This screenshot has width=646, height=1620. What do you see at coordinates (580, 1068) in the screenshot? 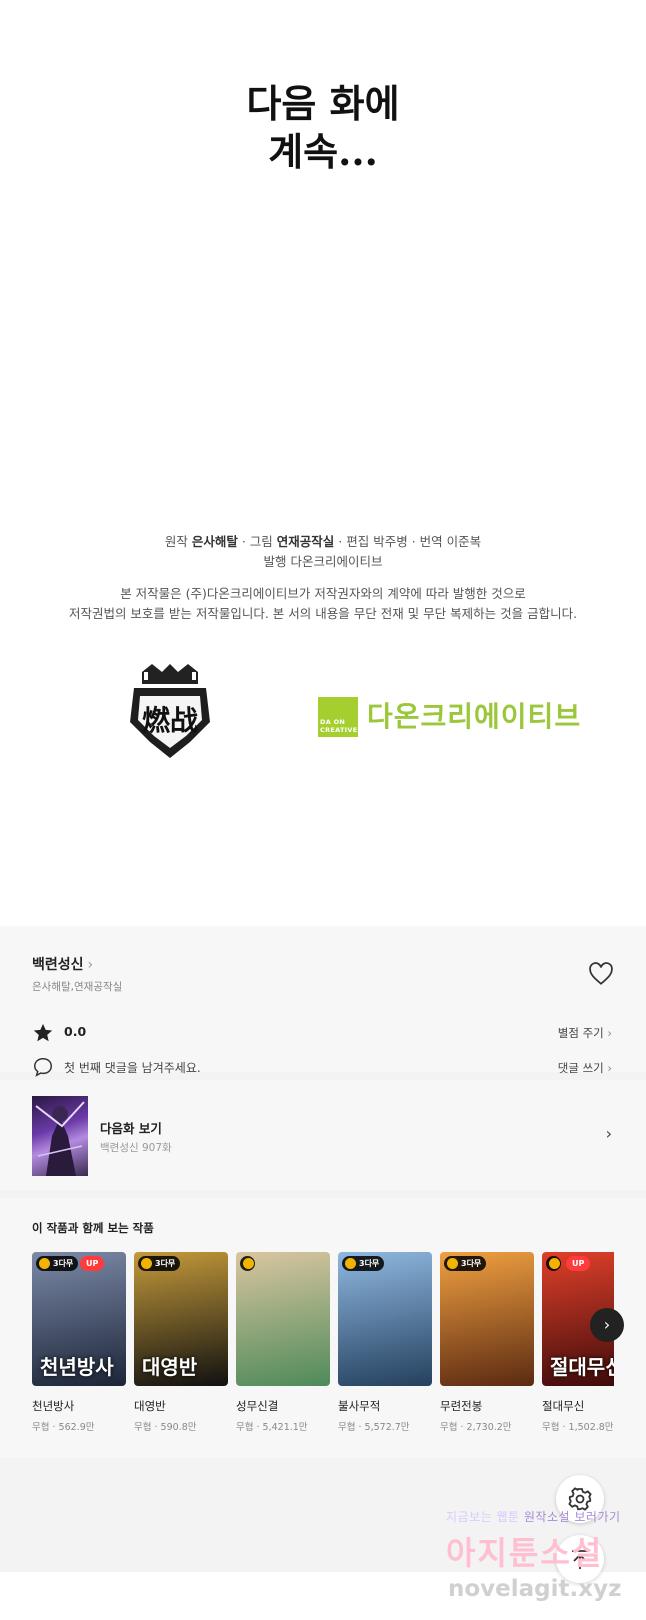
I see `write-comment-label: 댓글 쓰기` at bounding box center [580, 1068].